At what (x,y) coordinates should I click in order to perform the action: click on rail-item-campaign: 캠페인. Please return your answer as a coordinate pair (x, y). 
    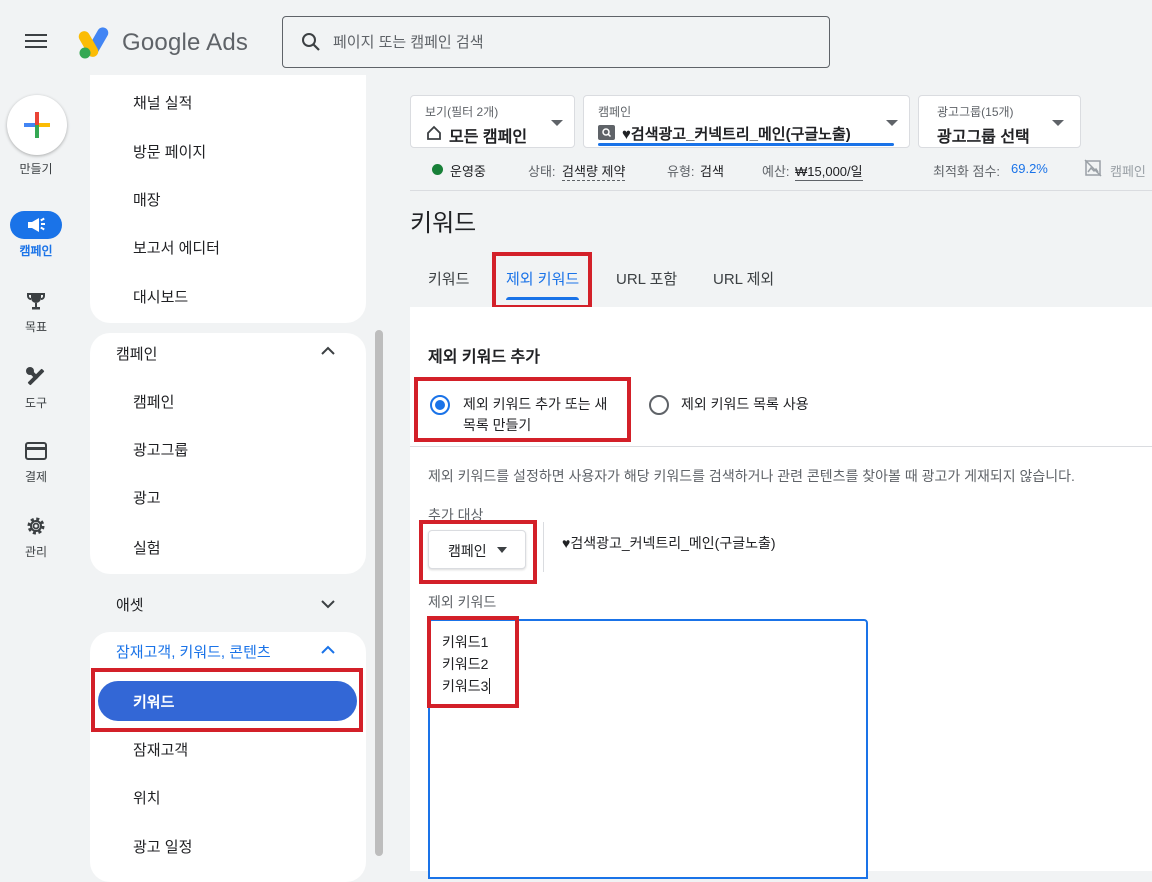
    Looking at the image, I should click on (36, 235).